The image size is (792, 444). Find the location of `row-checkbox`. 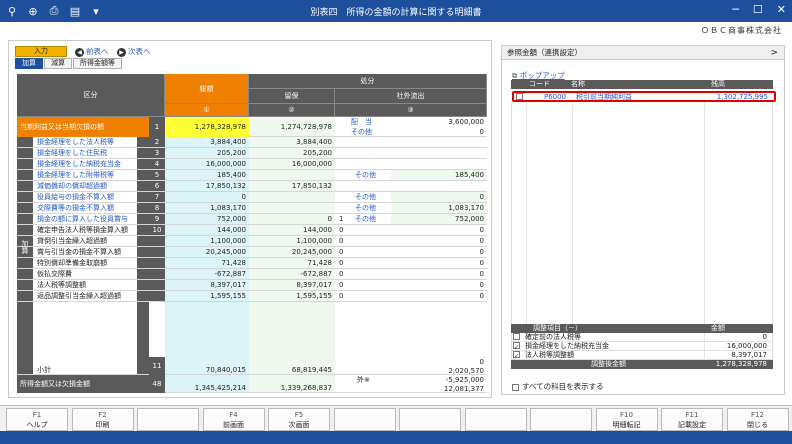

row-checkbox is located at coordinates (519, 96).